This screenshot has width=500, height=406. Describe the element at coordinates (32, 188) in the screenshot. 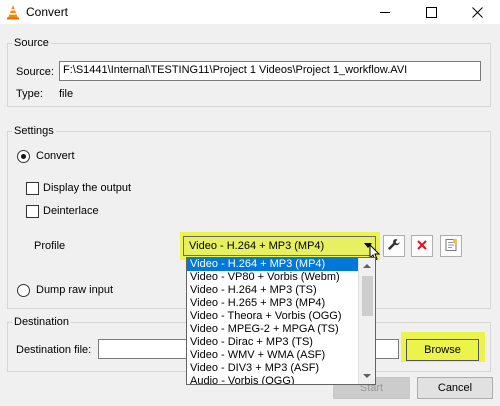

I see `display-output-checkbox` at that location.